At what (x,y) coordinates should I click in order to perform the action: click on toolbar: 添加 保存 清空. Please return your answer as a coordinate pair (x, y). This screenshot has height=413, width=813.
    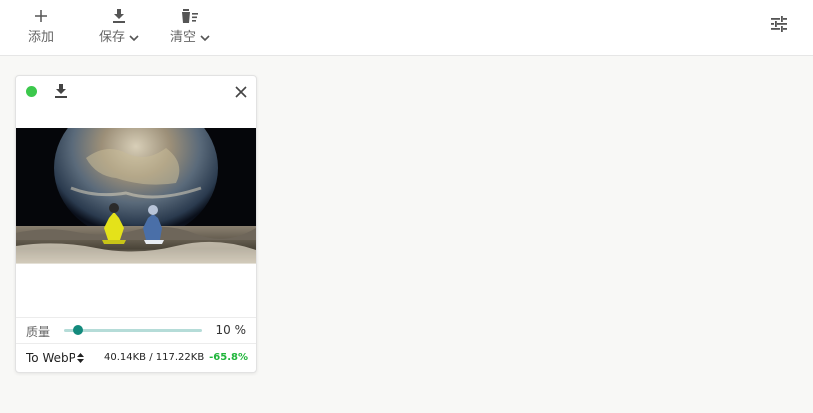
    Looking at the image, I should click on (406, 28).